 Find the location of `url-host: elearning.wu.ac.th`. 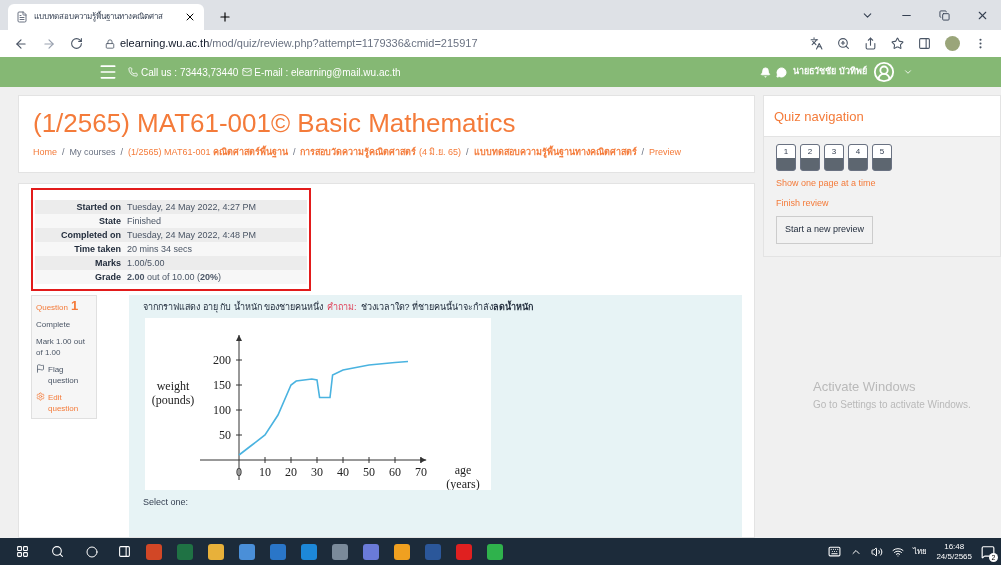

url-host: elearning.wu.ac.th is located at coordinates (165, 44).